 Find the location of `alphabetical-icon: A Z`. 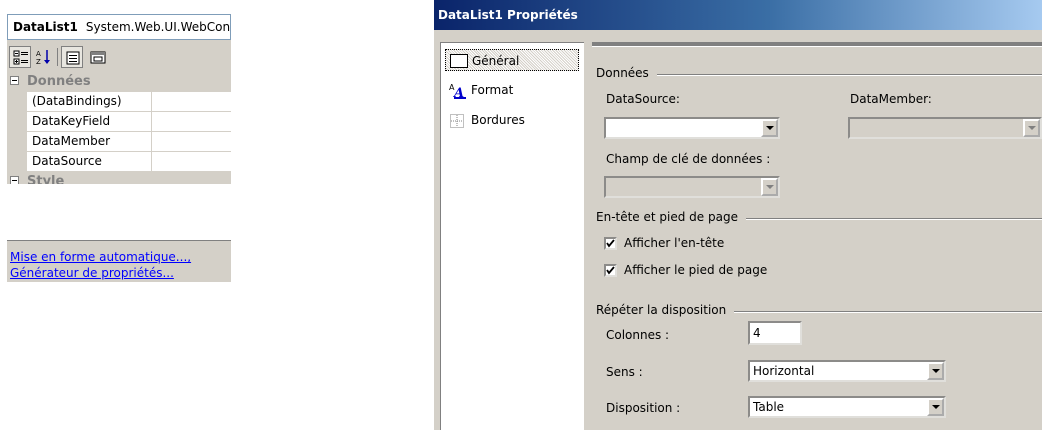

alphabetical-icon: A Z is located at coordinates (43, 57).